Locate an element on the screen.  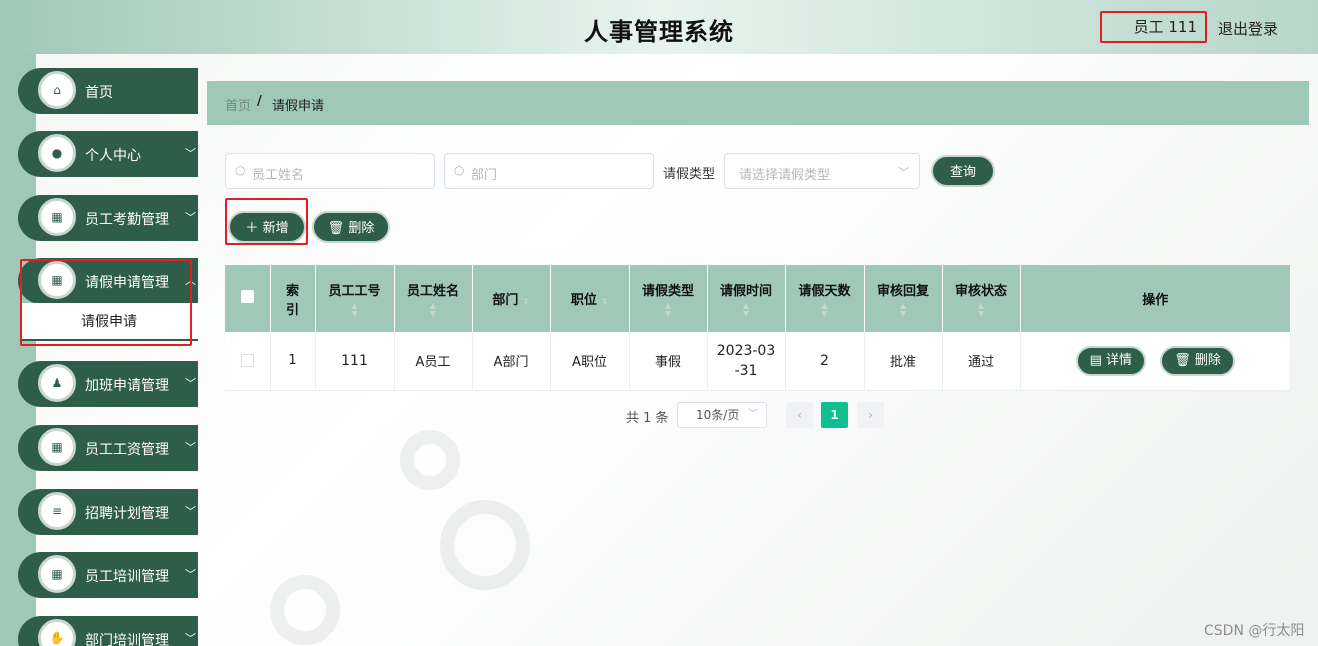
date-part: -31 is located at coordinates (746, 370).